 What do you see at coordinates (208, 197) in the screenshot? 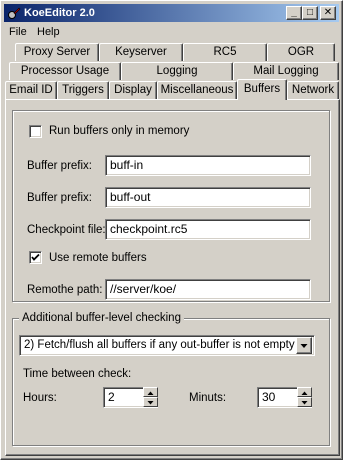
I see `buffer-out-prefix-input: buff-out` at bounding box center [208, 197].